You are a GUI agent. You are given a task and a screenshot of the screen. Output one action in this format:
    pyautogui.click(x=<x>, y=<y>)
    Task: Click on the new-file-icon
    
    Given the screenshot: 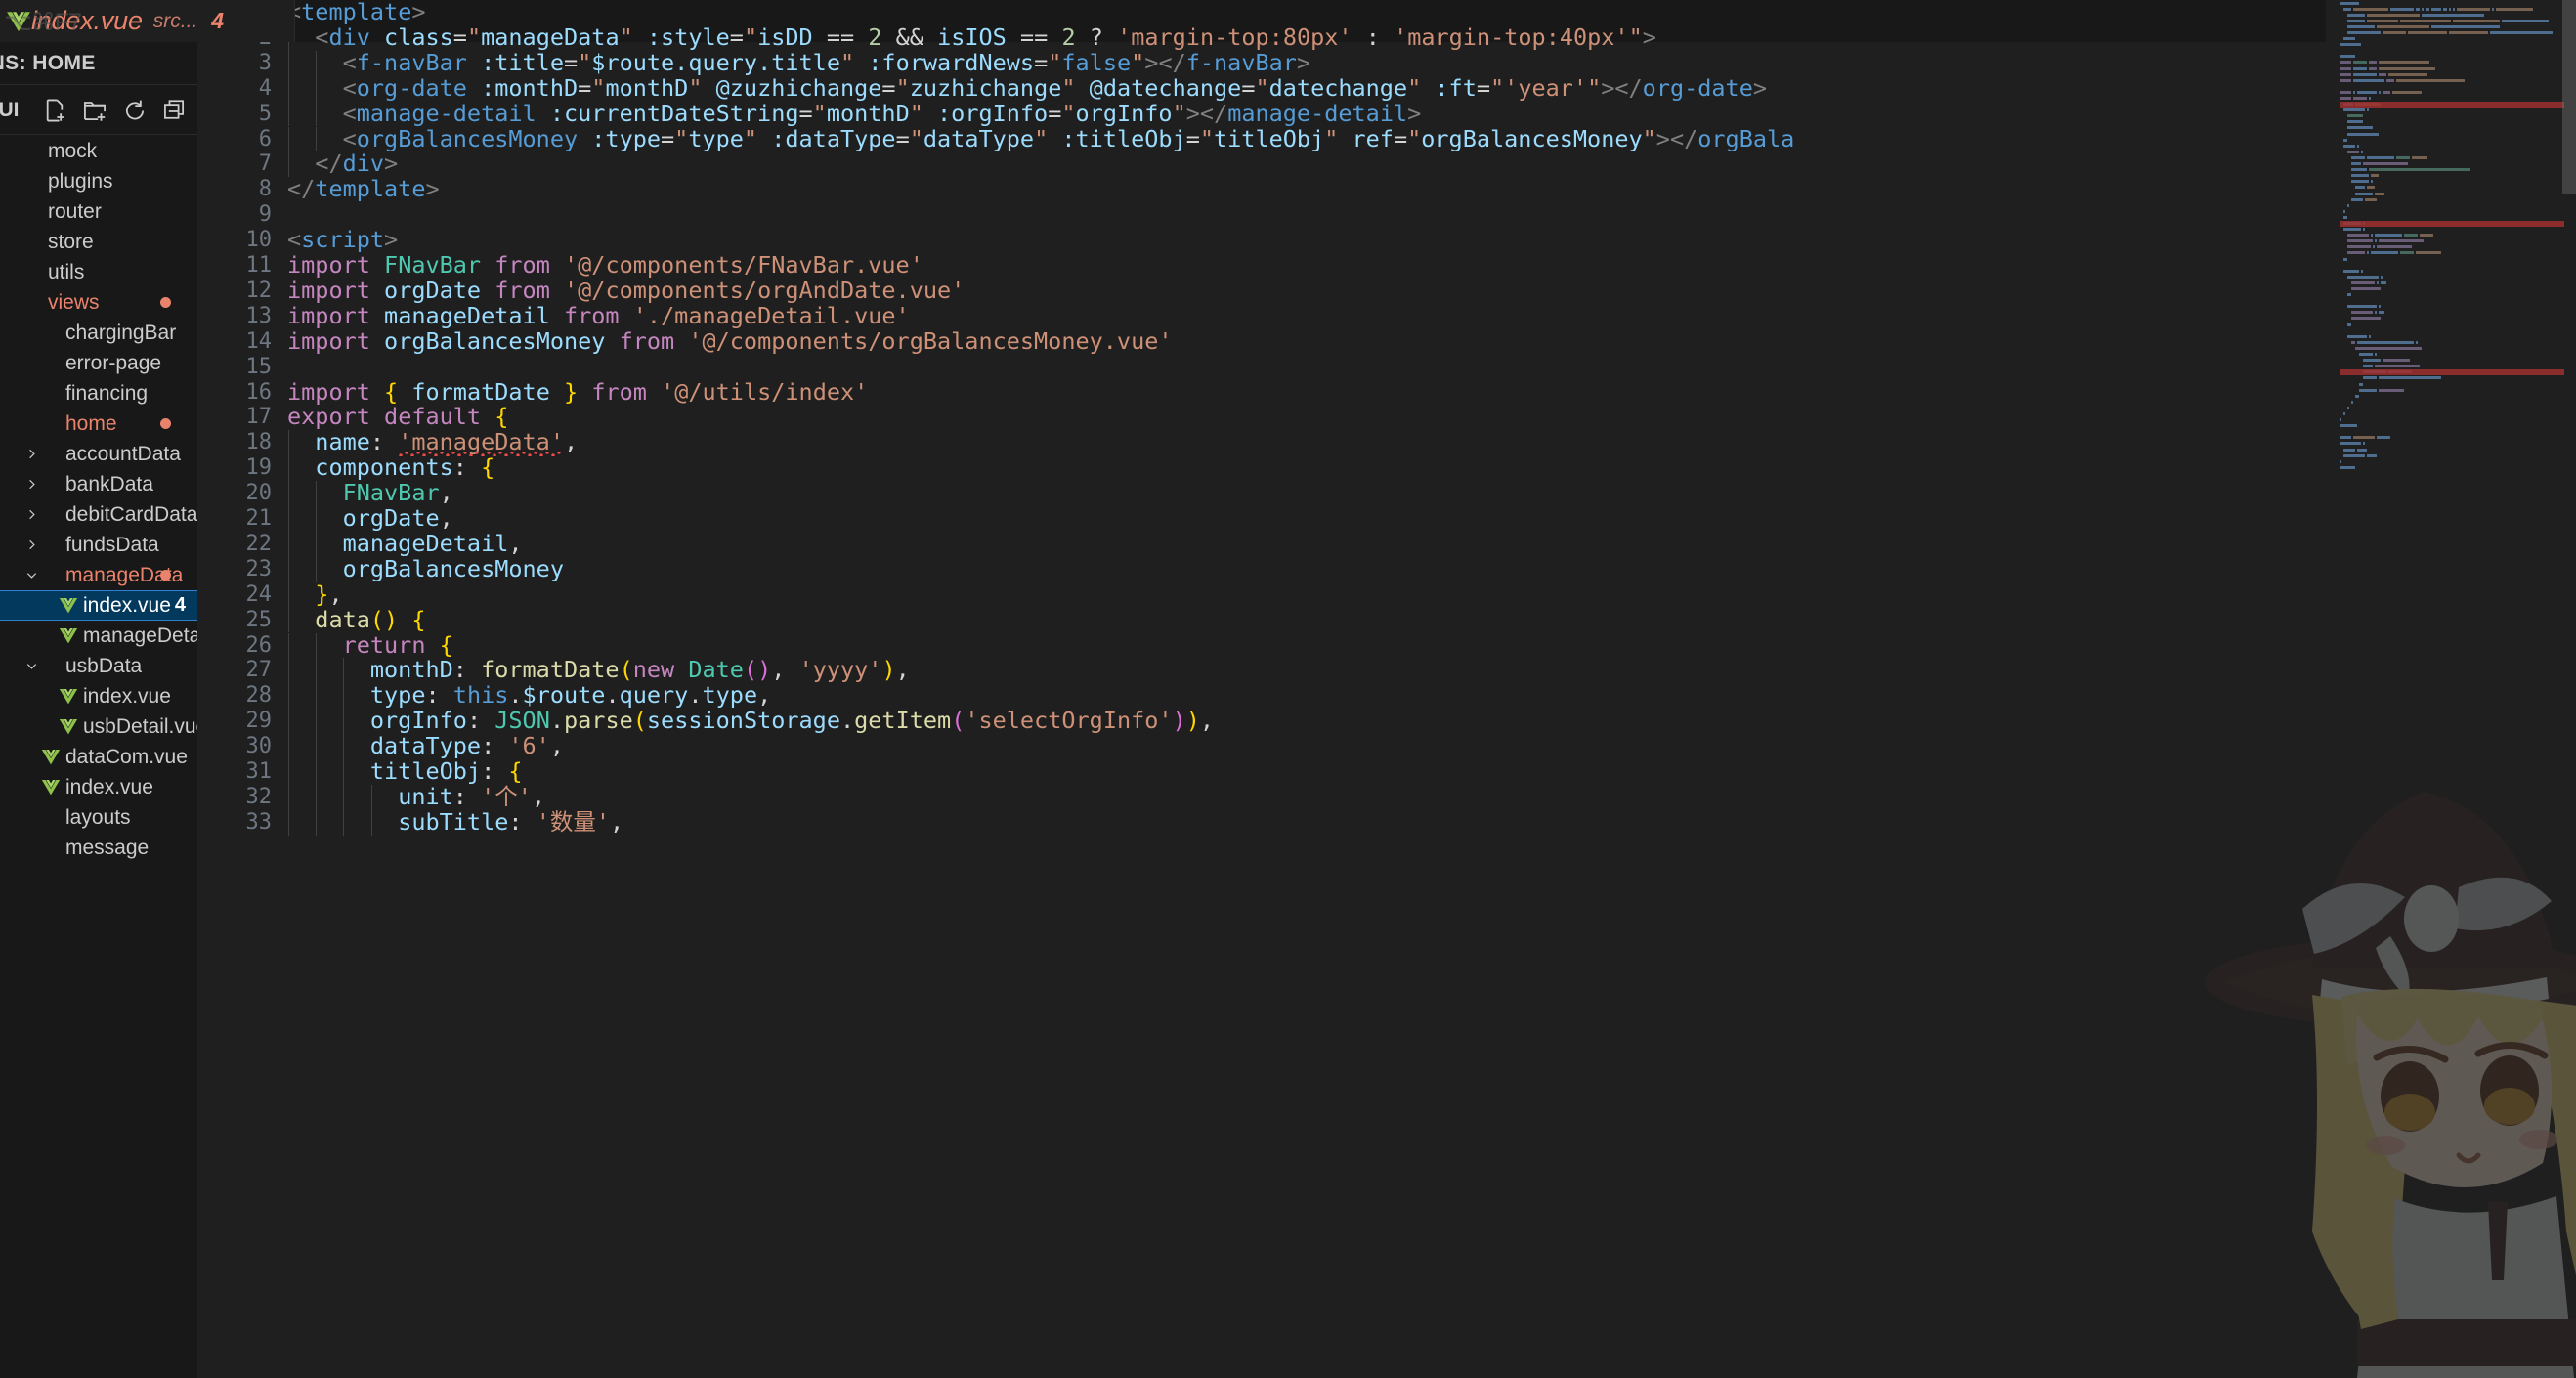 What is the action you would take?
    pyautogui.click(x=55, y=110)
    